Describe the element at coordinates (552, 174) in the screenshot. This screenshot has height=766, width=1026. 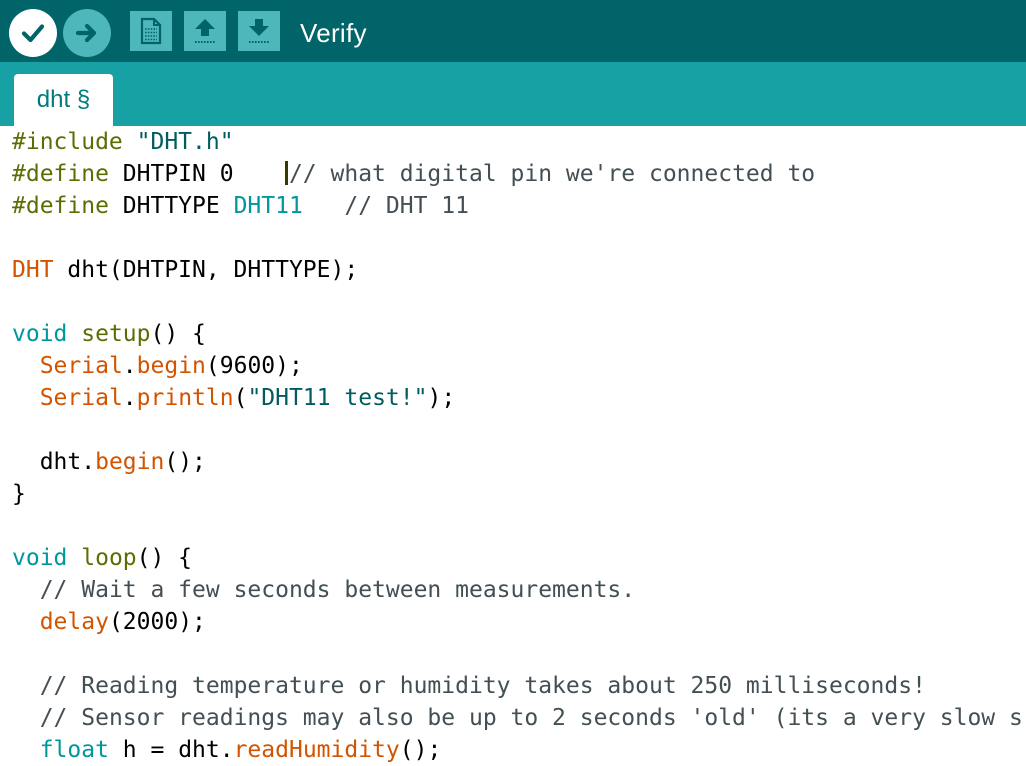
I see `comment-token: // what digital pin we're connected to` at that location.